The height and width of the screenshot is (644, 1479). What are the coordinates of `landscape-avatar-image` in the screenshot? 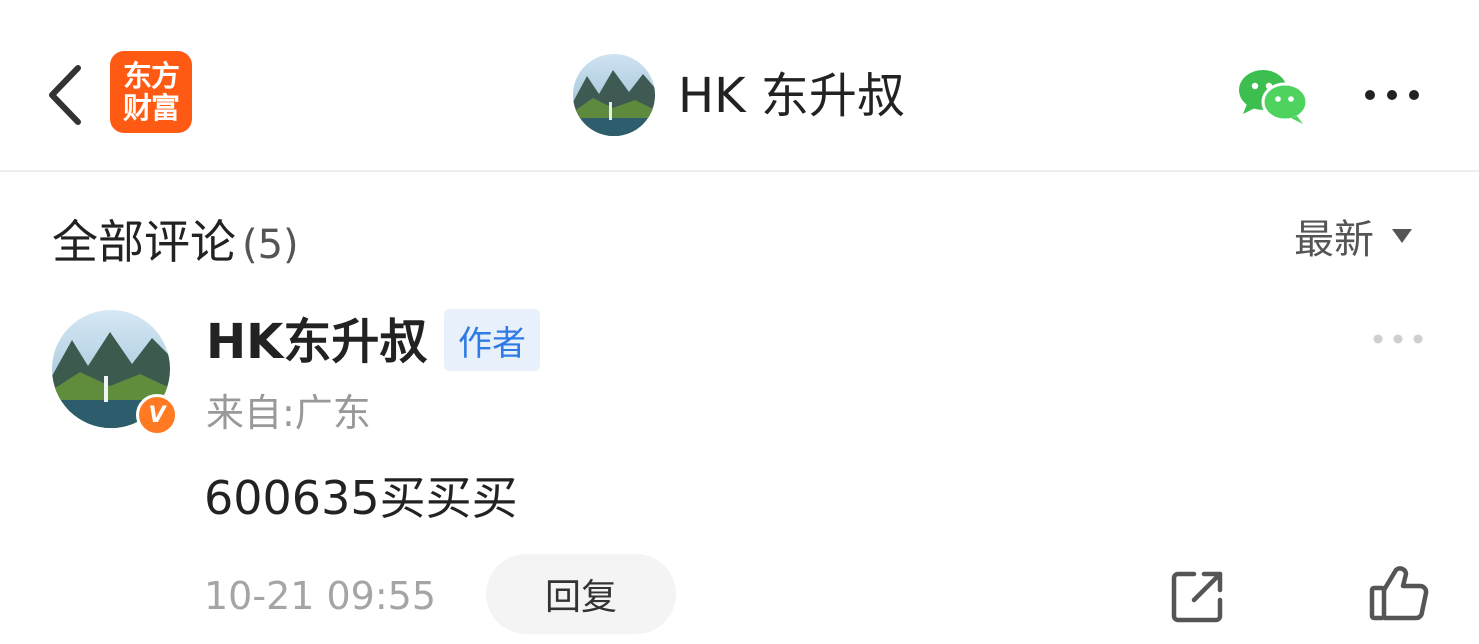 It's located at (614, 95).